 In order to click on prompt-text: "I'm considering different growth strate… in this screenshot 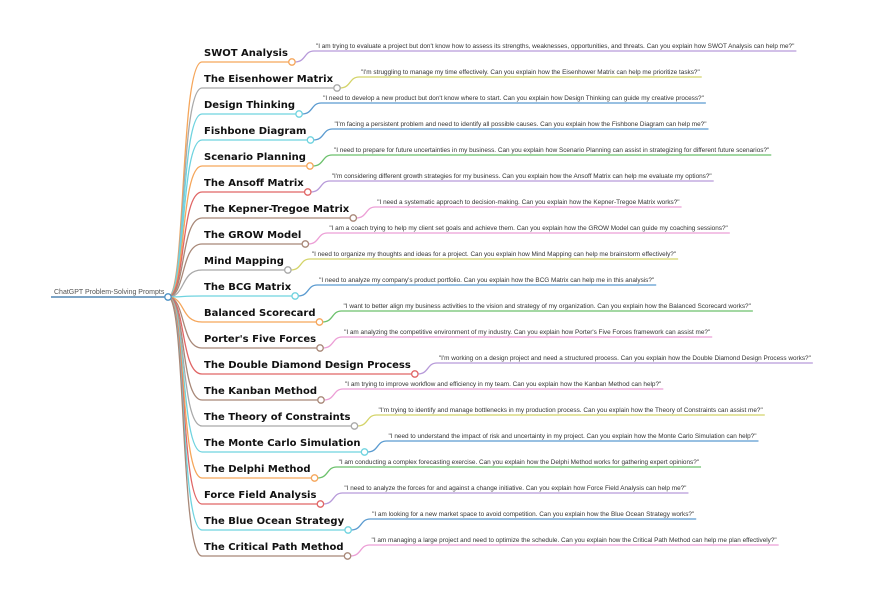, I will do `click(522, 176)`.